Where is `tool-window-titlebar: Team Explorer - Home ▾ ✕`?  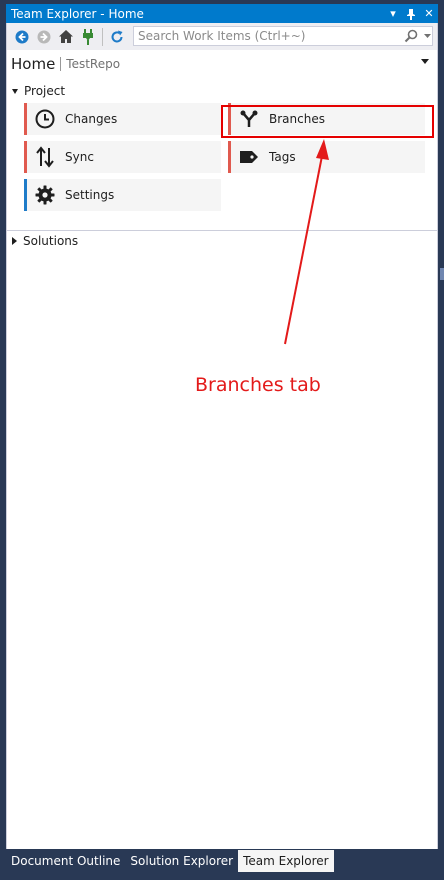 tool-window-titlebar: Team Explorer - Home ▾ ✕ is located at coordinates (222, 13).